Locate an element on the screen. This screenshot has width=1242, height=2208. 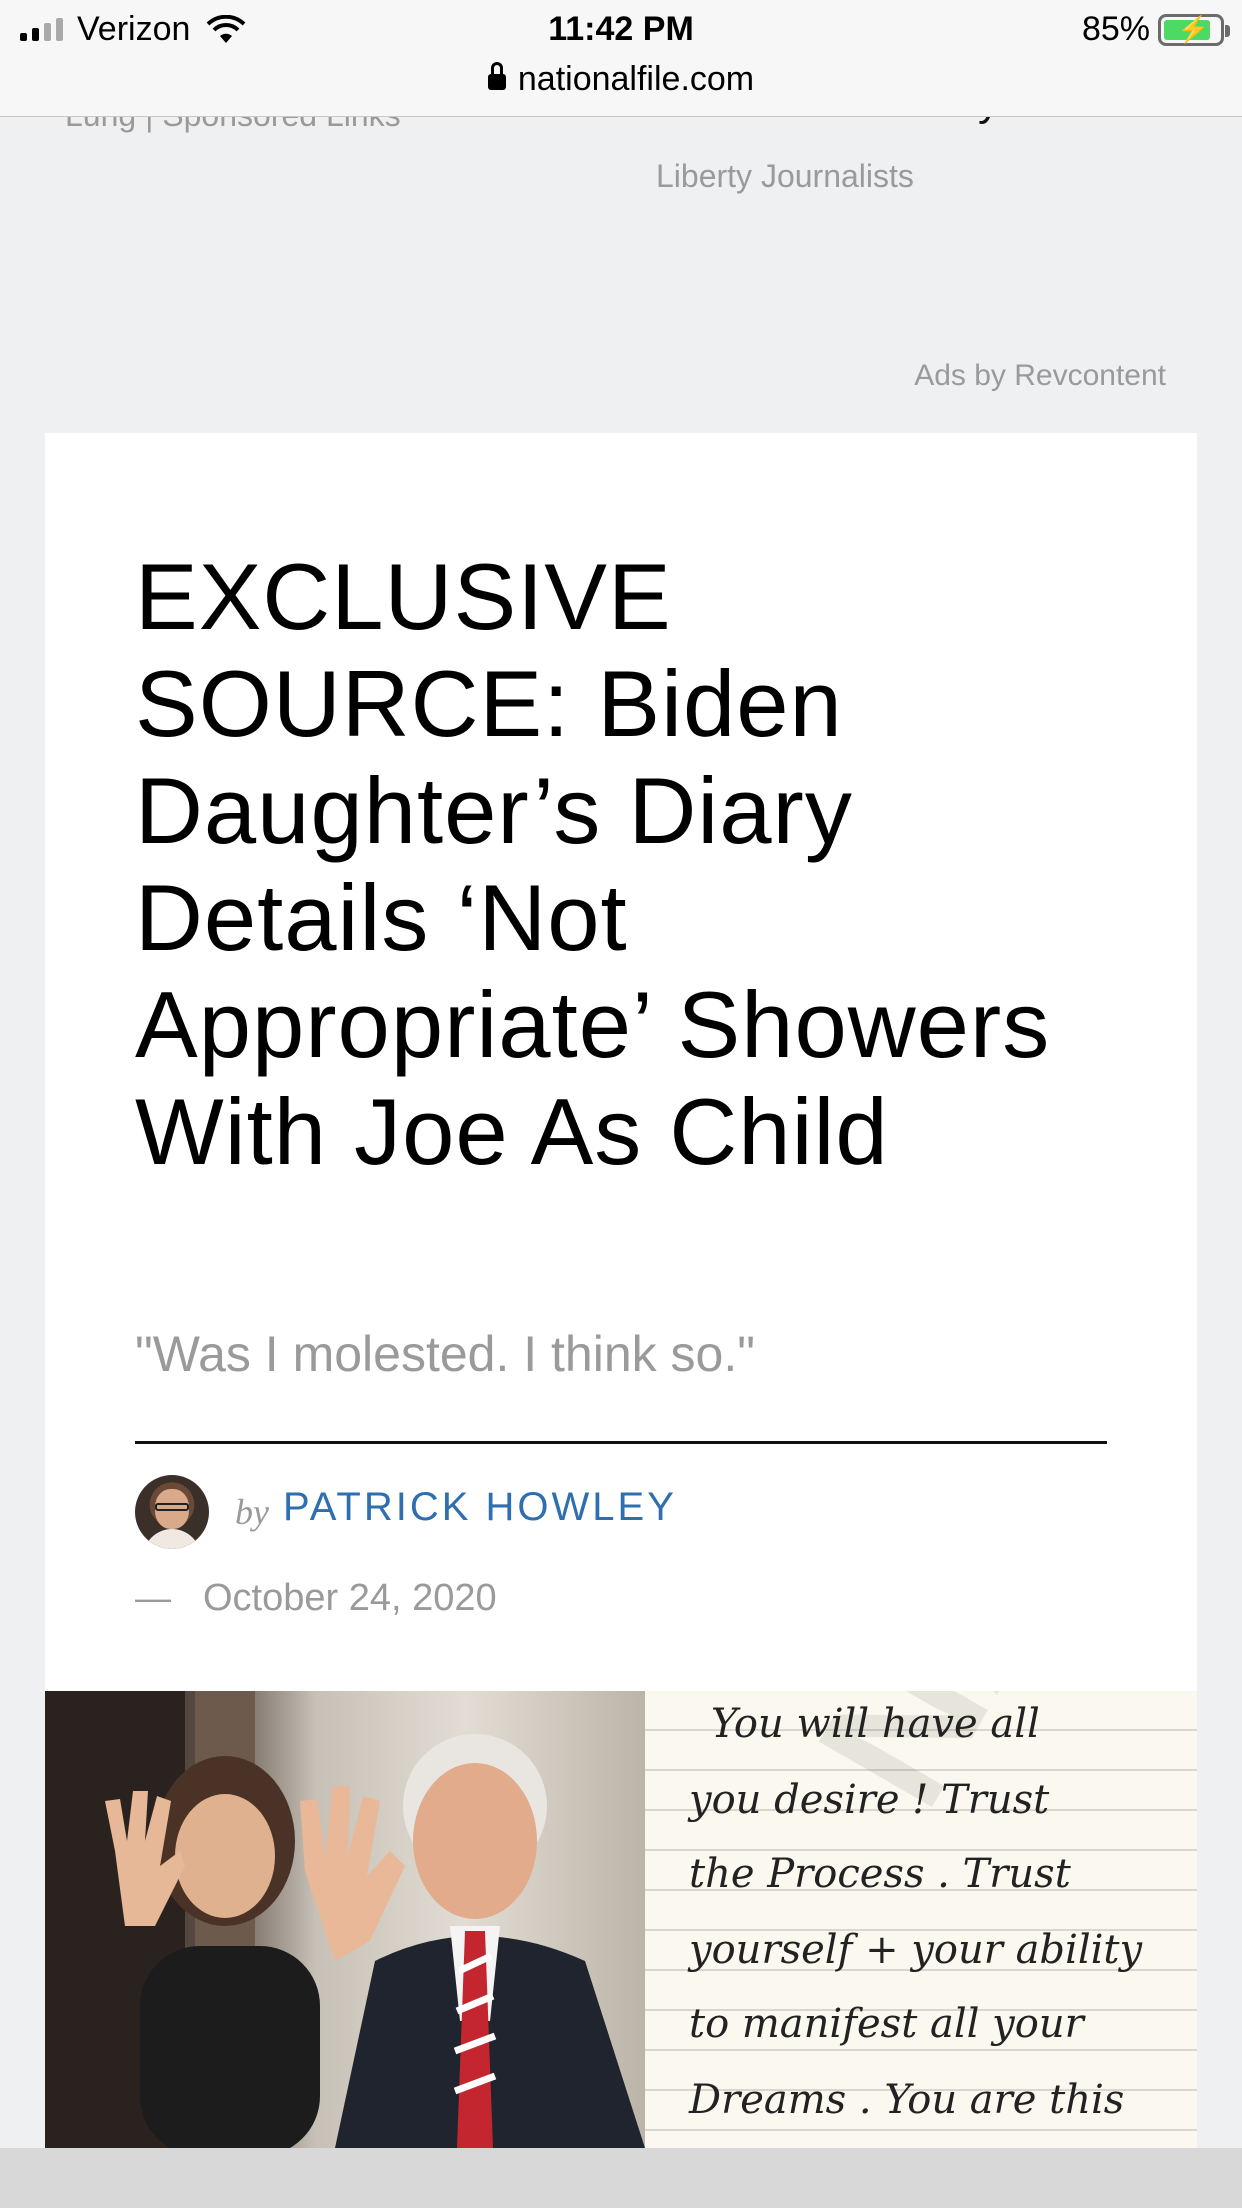
lock-icon is located at coordinates (496, 77).